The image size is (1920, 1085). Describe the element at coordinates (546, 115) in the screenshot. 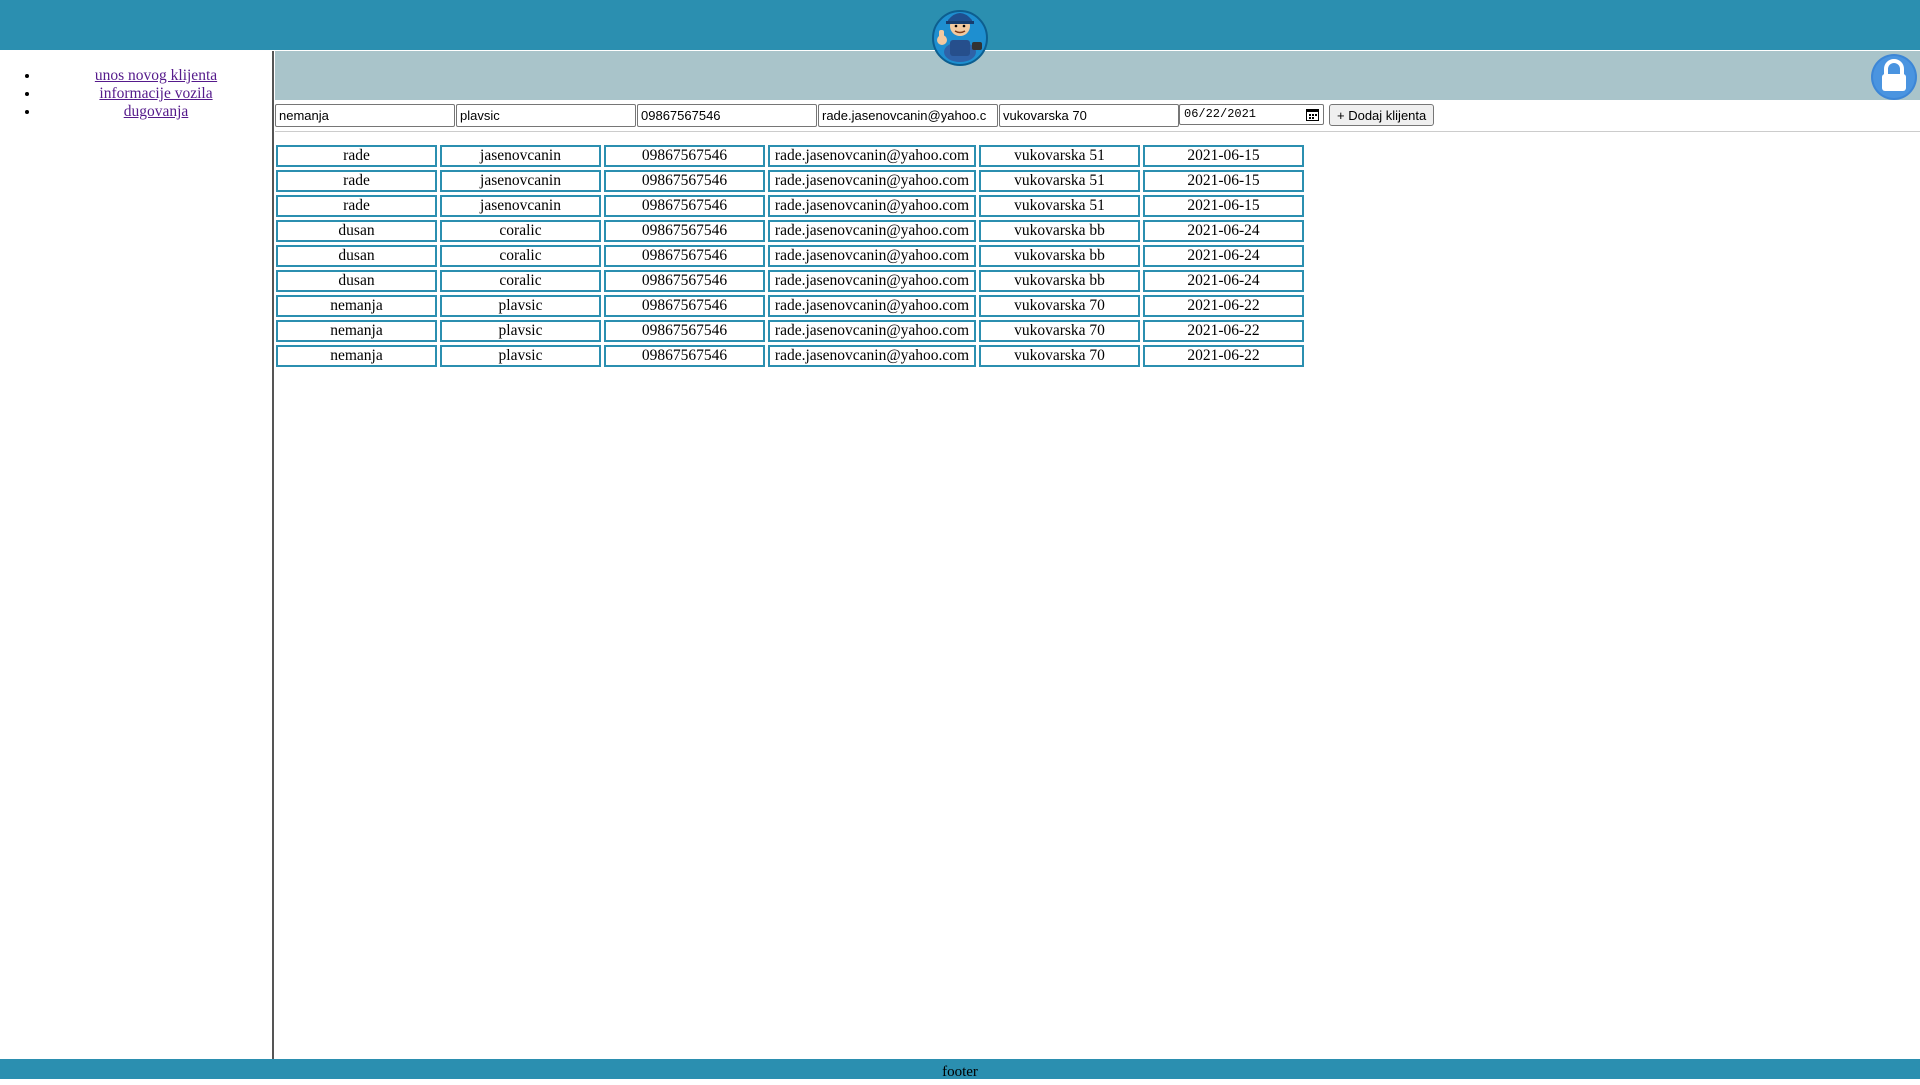

I see `last-name-input` at that location.